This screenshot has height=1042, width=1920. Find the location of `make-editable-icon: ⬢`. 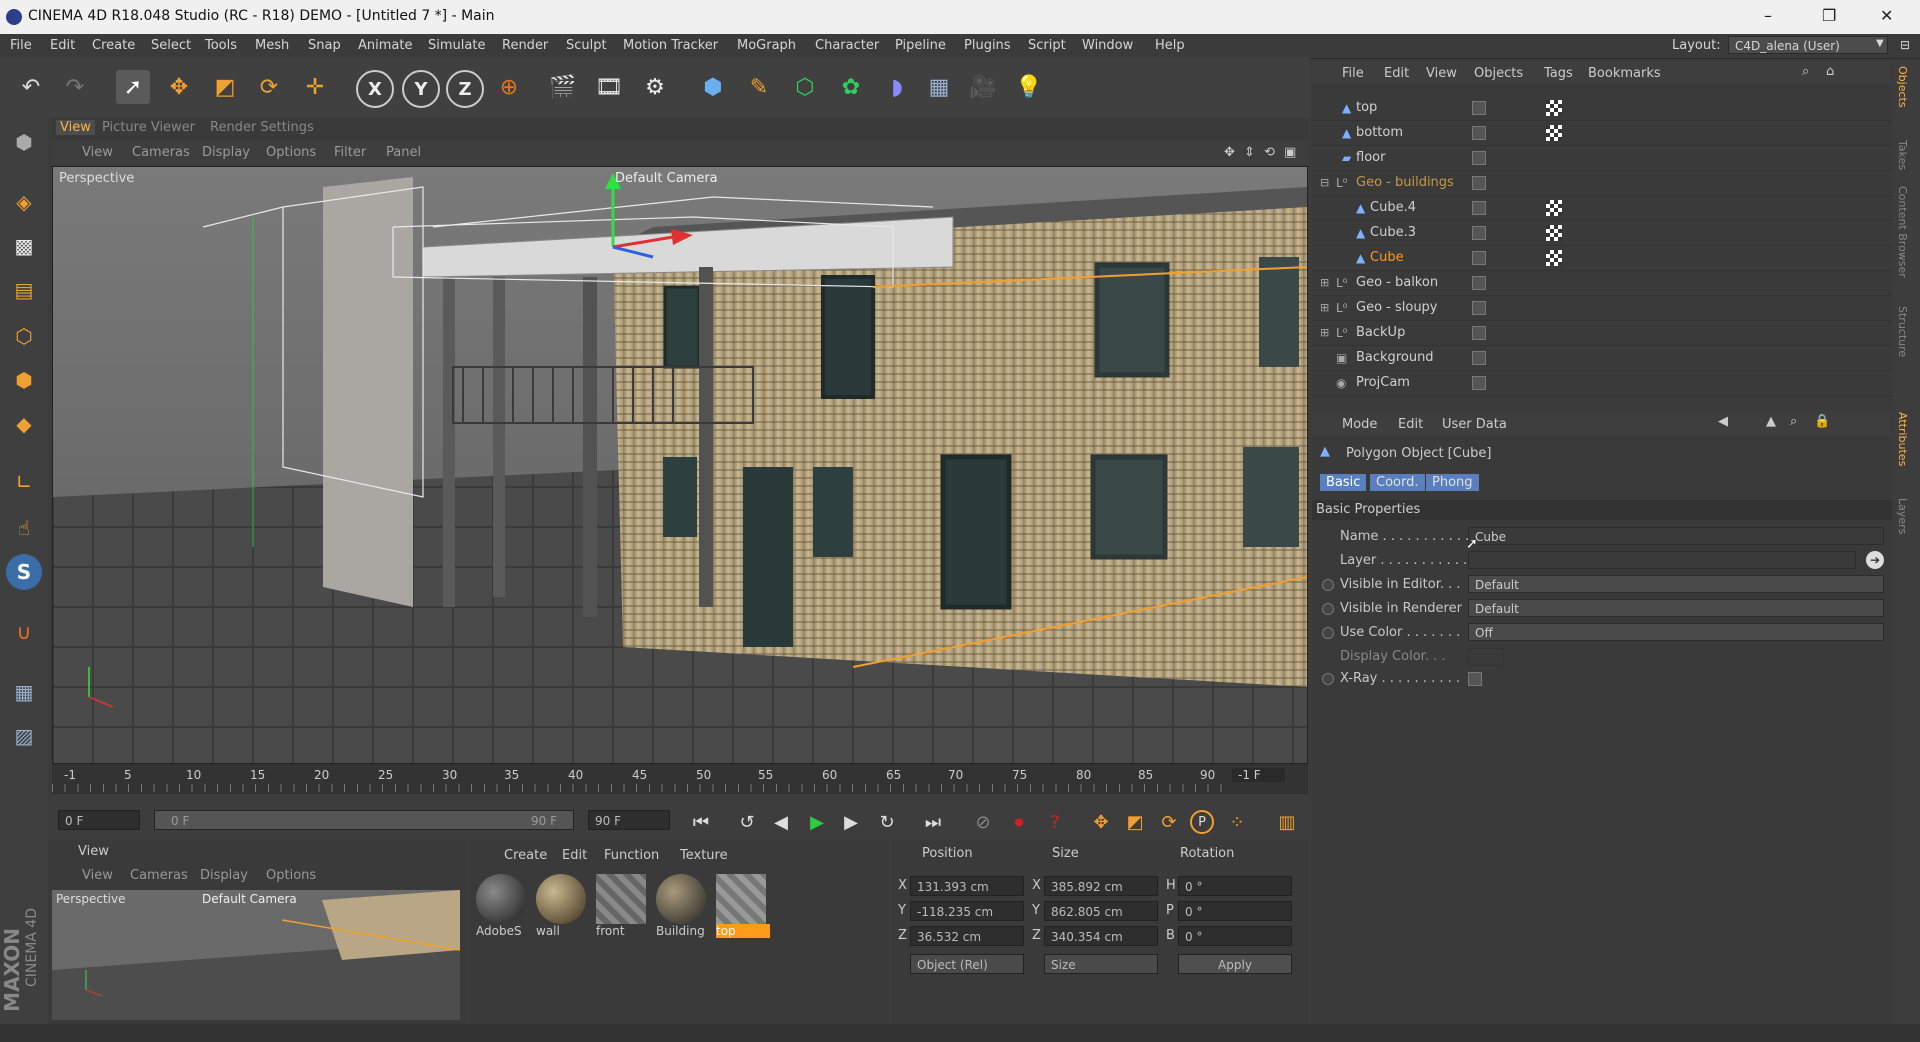

make-editable-icon: ⬢ is located at coordinates (24, 142).